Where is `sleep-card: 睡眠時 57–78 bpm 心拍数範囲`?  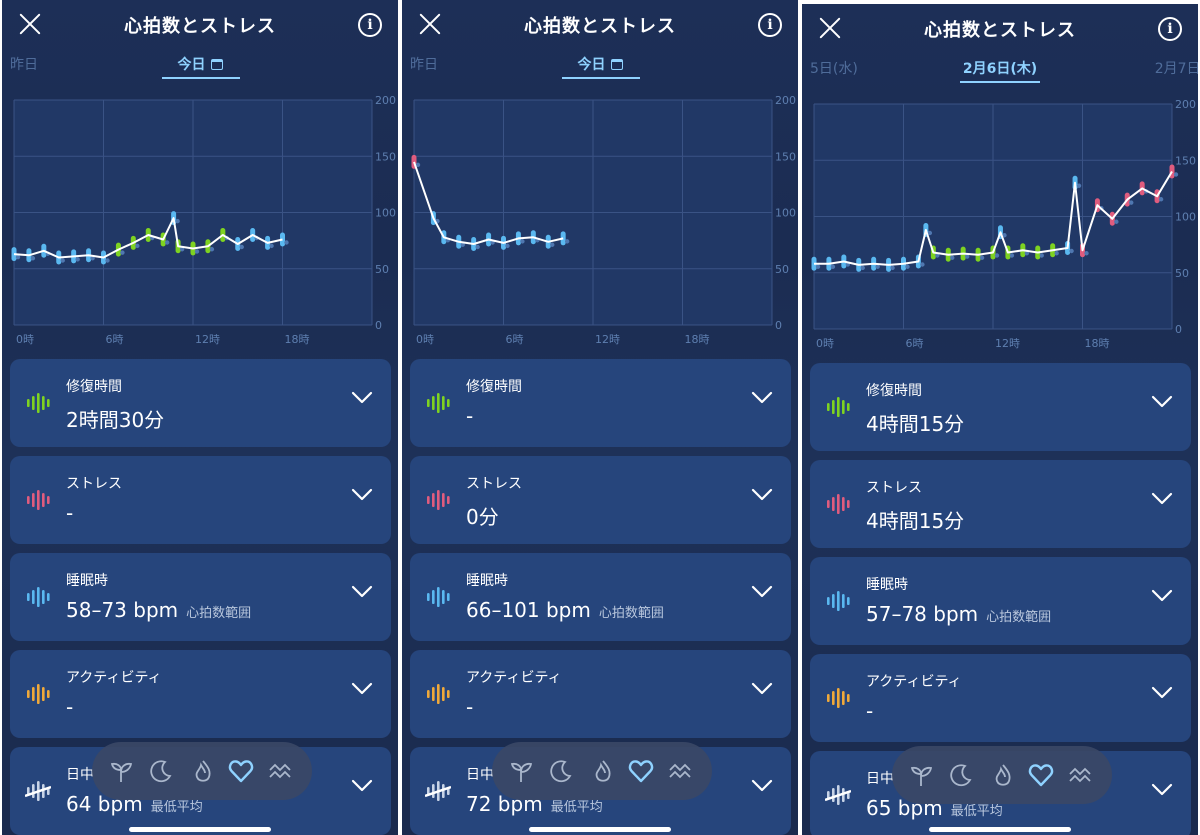
sleep-card: 睡眠時 57–78 bpm 心拍数範囲 is located at coordinates (1000, 601).